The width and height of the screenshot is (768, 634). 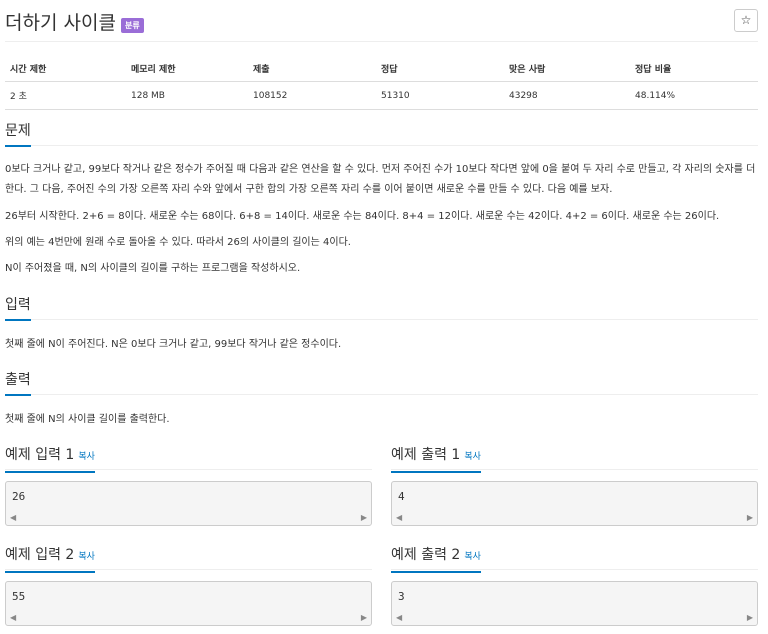 I want to click on info-value-row: 2 초 128 MB 108152 51310 43298 48.114%, so click(x=381, y=95).